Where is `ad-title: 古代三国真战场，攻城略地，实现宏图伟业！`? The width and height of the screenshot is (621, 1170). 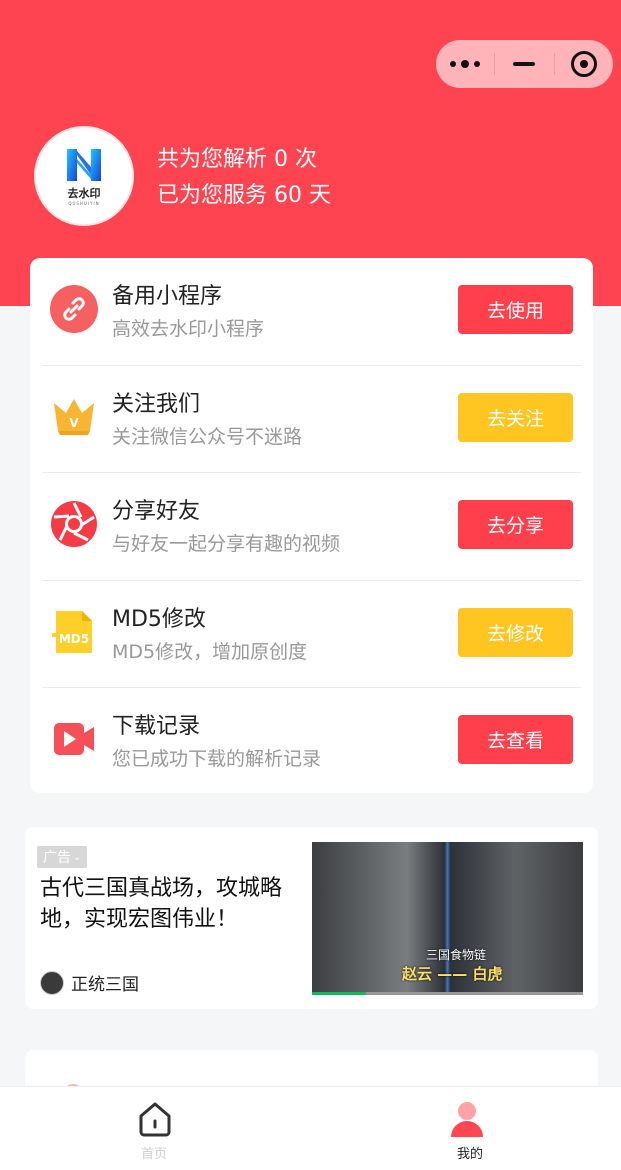
ad-title: 古代三国真战场，攻城略地，实现宏图伟业！ is located at coordinates (161, 904).